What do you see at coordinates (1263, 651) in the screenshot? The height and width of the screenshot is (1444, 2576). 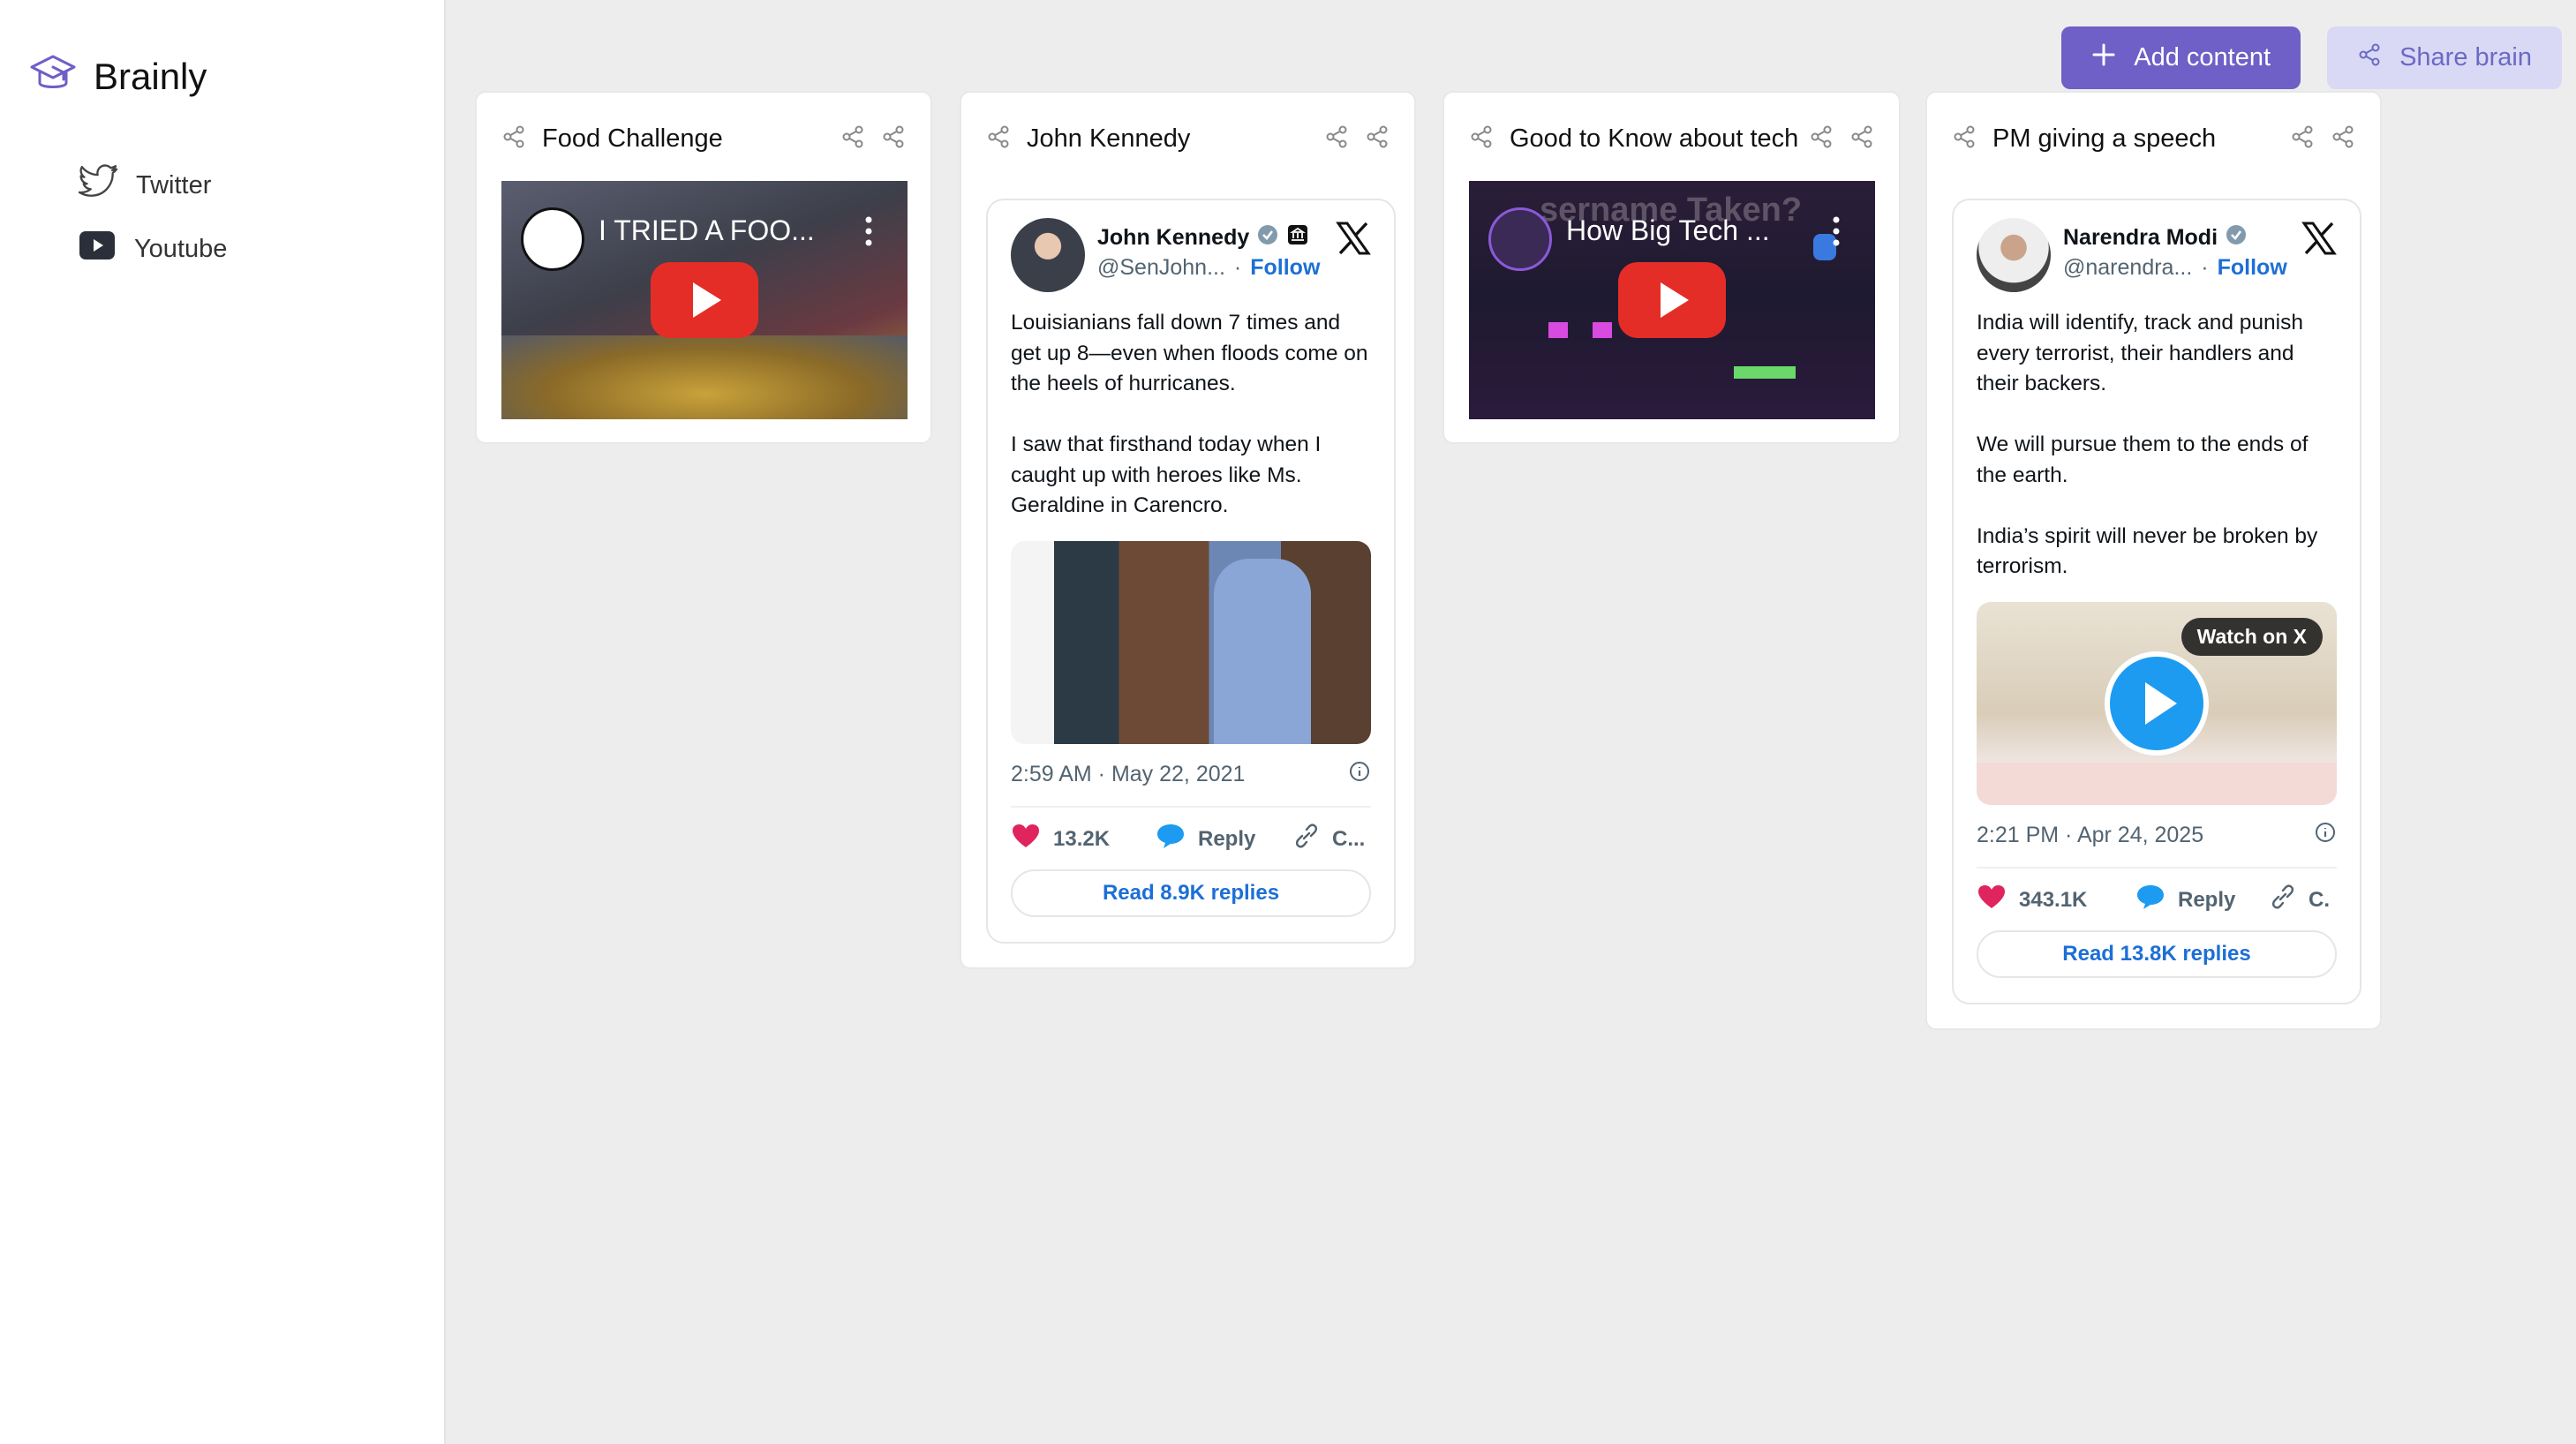 I see `photo-subject` at bounding box center [1263, 651].